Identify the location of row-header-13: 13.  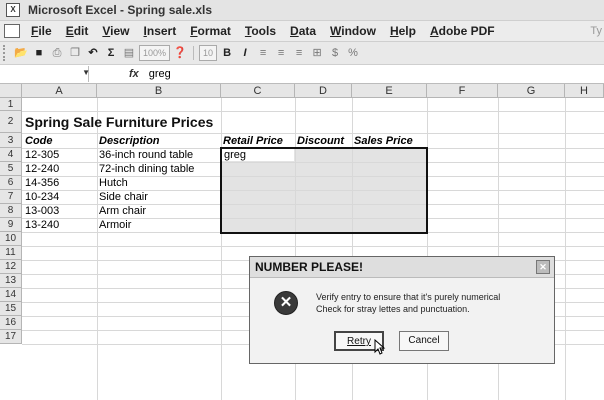
(11, 281).